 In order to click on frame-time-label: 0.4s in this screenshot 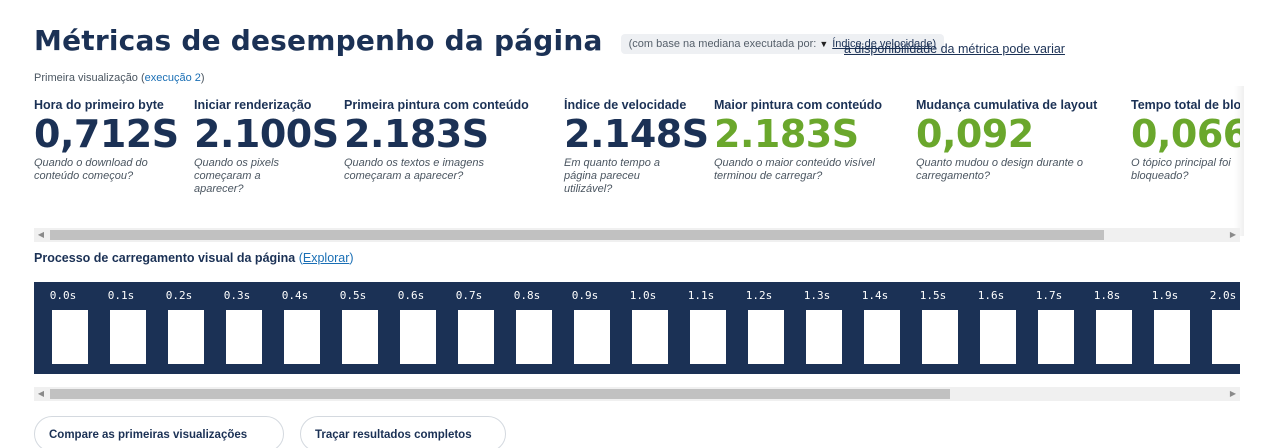, I will do `click(295, 295)`.